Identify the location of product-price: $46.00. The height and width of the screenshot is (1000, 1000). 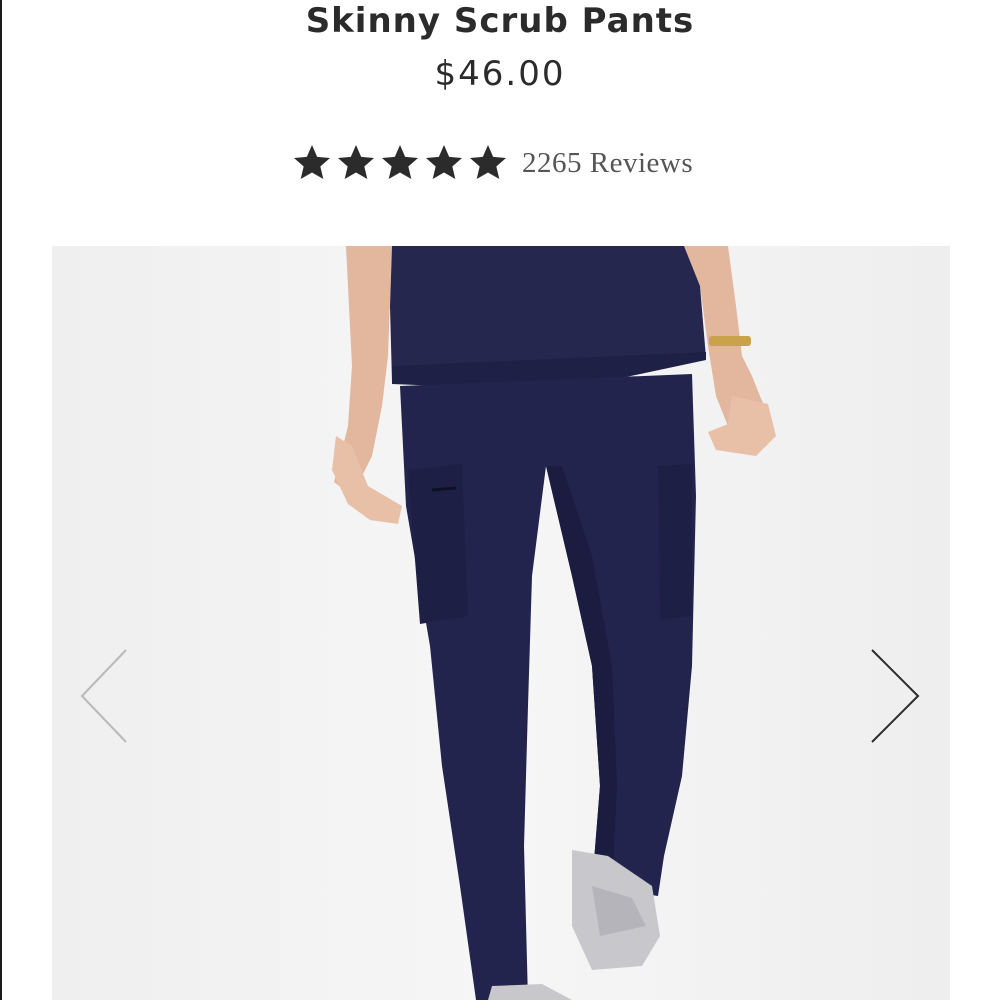
(500, 74).